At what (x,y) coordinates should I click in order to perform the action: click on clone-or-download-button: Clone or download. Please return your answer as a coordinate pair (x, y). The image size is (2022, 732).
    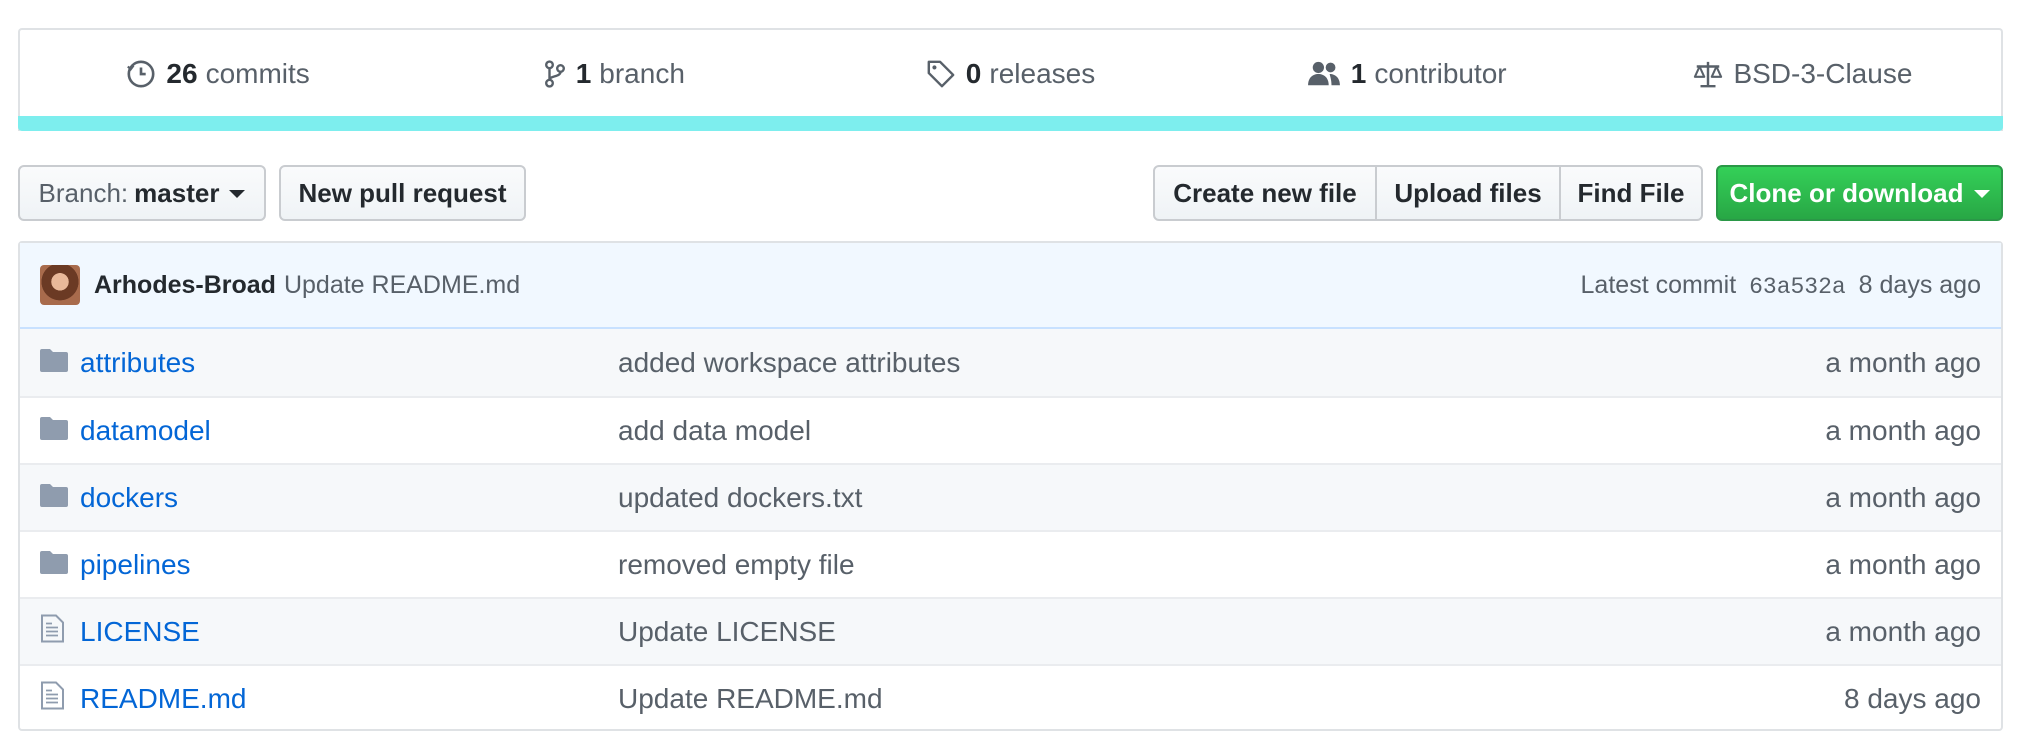
    Looking at the image, I should click on (1859, 193).